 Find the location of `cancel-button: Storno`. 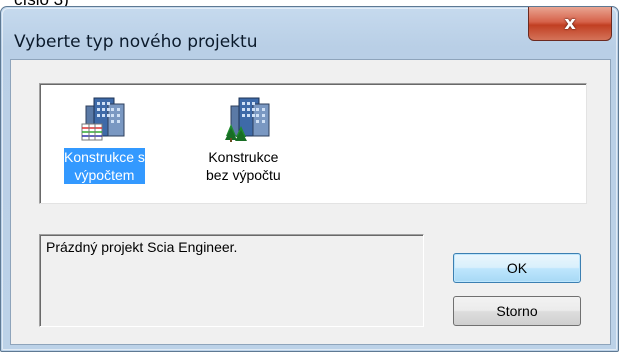

cancel-button: Storno is located at coordinates (517, 311).